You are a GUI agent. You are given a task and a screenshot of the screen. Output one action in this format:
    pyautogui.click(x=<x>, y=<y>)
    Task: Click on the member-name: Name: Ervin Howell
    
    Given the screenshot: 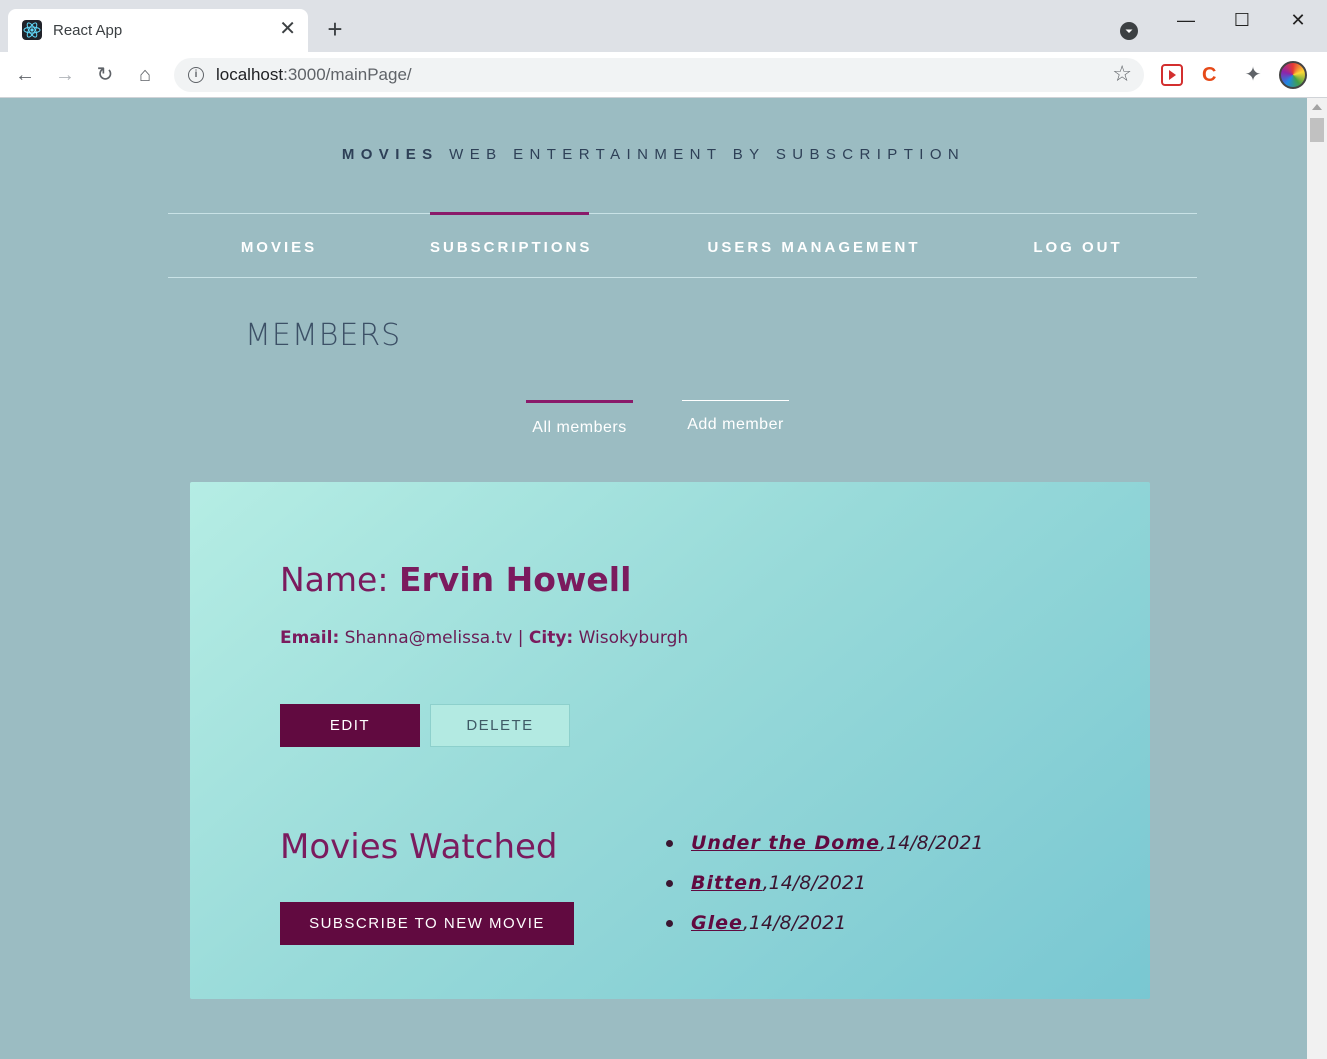 What is the action you would take?
    pyautogui.click(x=456, y=579)
    